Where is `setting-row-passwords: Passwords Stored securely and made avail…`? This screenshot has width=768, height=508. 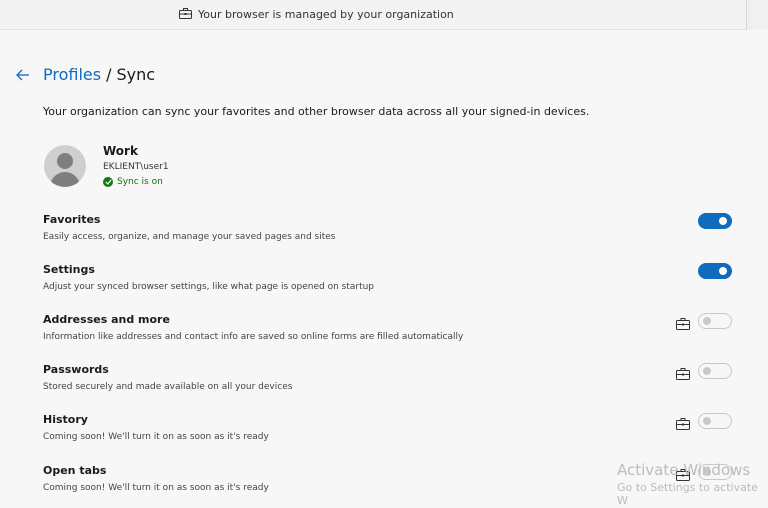 setting-row-passwords: Passwords Stored securely and made avail… is located at coordinates (388, 383).